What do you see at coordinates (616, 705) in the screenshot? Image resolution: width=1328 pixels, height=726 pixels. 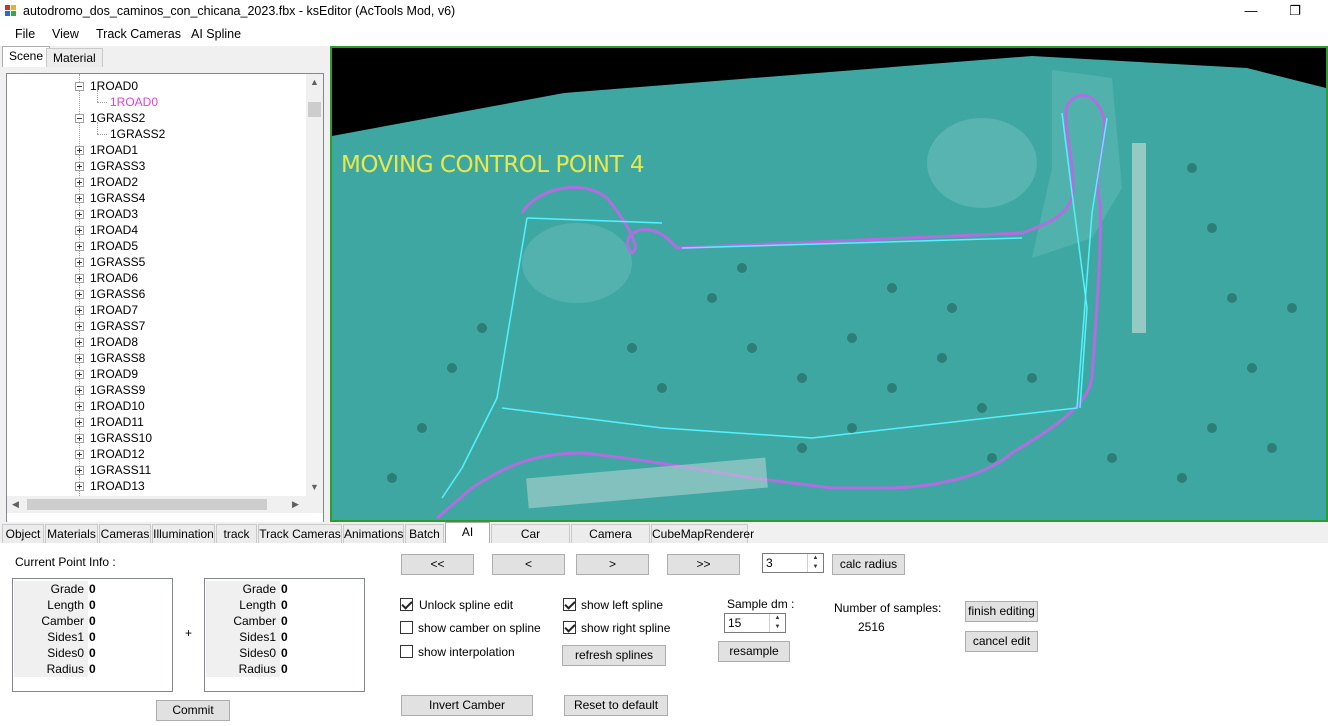 I see `reset-default-button: Reset to default` at bounding box center [616, 705].